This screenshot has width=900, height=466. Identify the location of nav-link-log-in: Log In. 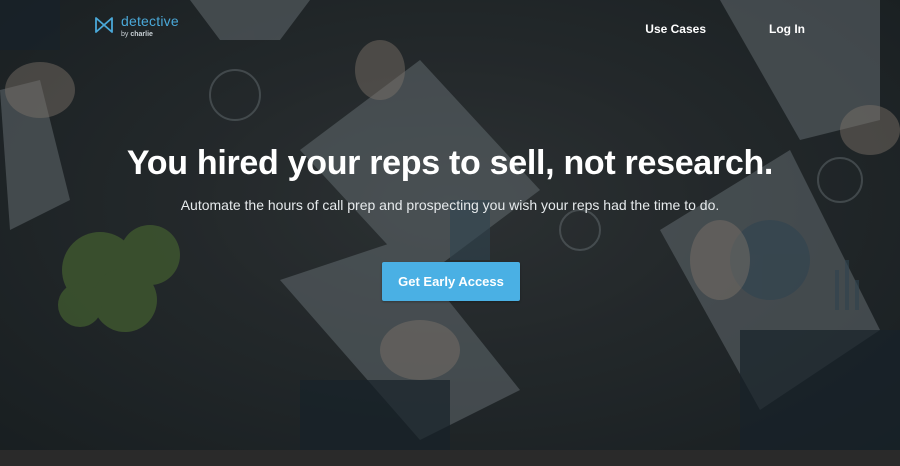
(787, 29).